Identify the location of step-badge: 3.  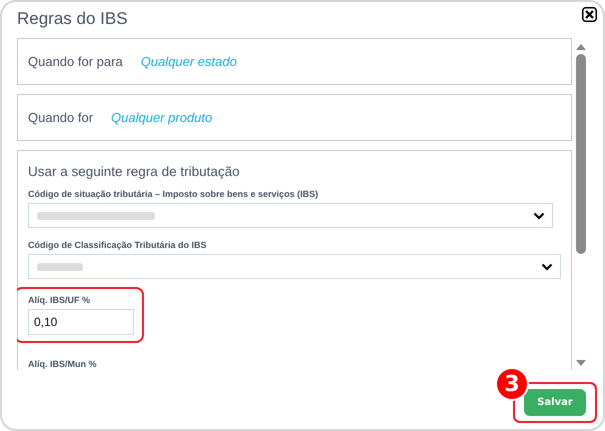
(512, 384).